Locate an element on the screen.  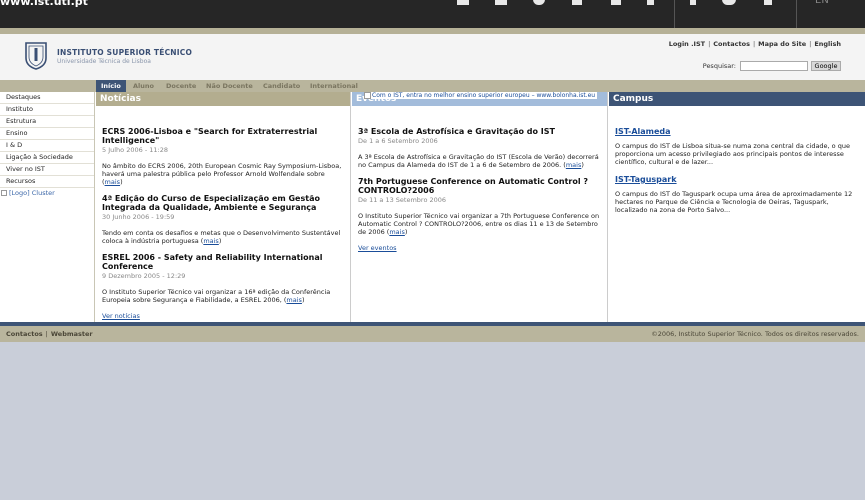
campus-heading: Campus is located at coordinates (737, 99).